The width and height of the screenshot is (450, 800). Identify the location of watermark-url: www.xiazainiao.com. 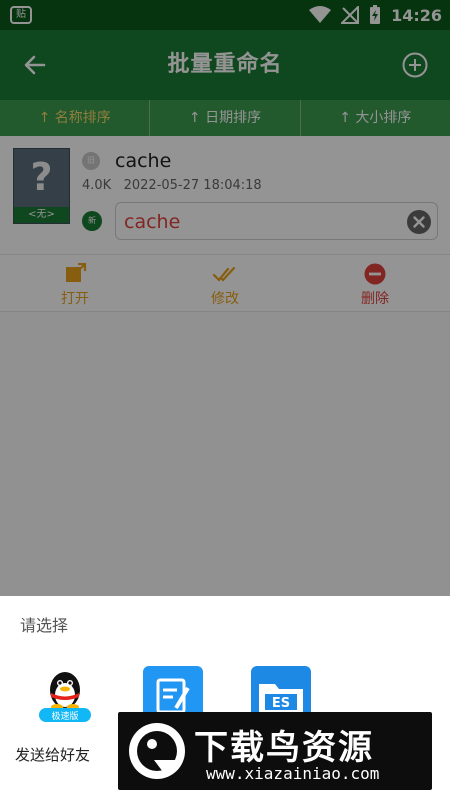
(293, 773).